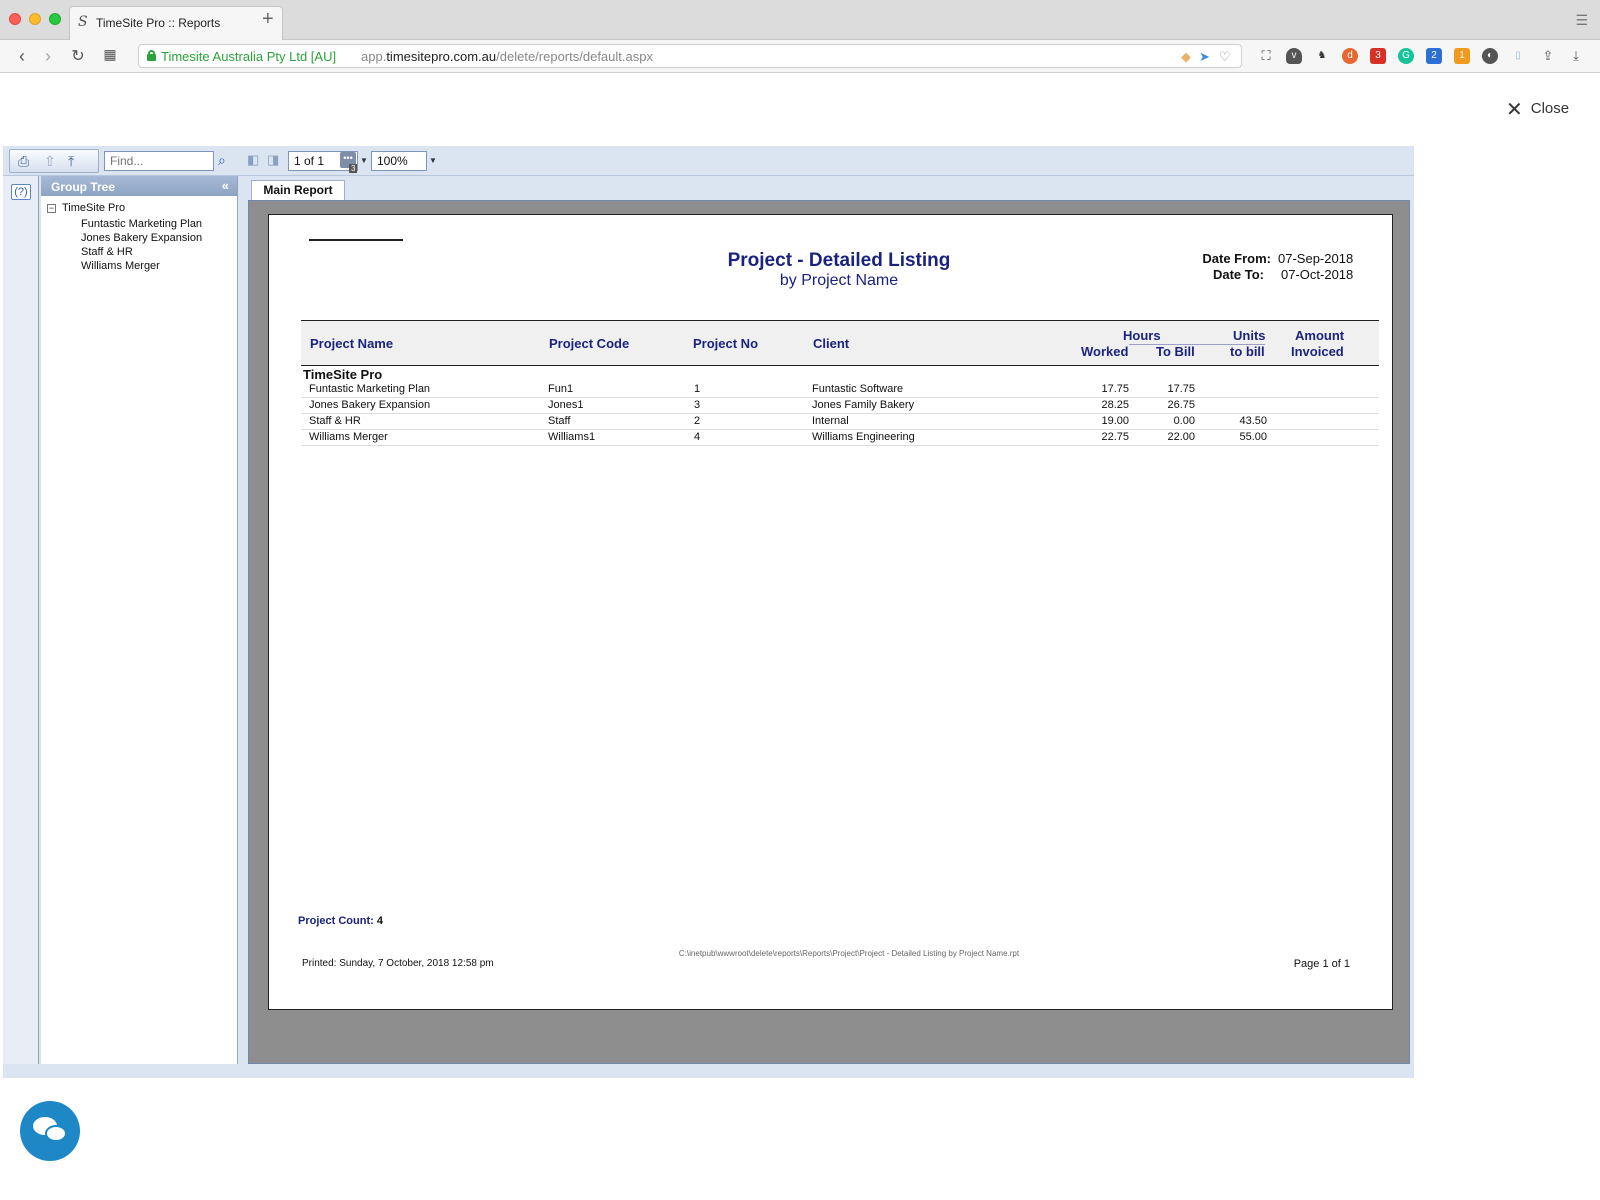  Describe the element at coordinates (1181, 389) in the screenshot. I see `cell-to-bill: 17.75` at that location.